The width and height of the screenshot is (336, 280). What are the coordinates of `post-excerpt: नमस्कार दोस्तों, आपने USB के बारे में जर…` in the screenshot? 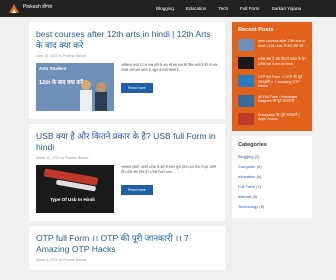 It's located at (169, 169).